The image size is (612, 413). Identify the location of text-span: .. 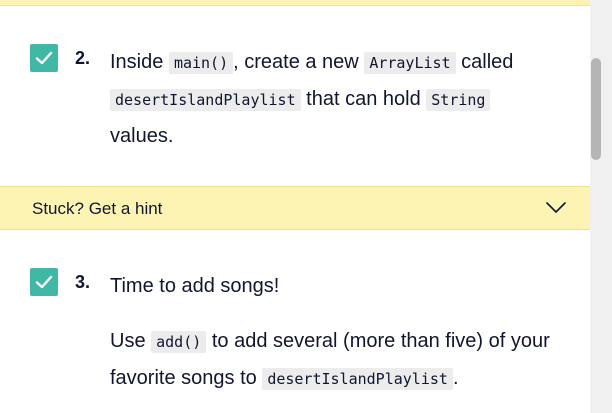
(455, 378).